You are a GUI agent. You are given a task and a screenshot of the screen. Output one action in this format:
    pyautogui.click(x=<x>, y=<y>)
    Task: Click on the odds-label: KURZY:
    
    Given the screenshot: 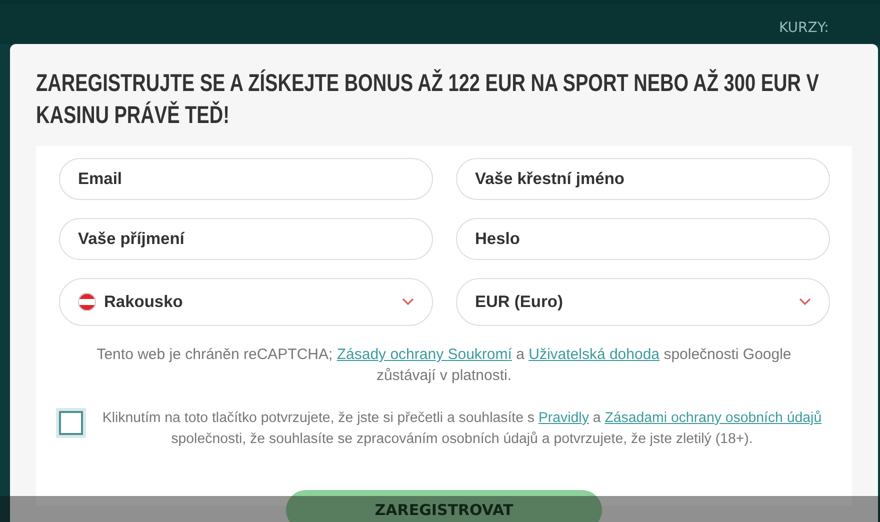 What is the action you would take?
    pyautogui.click(x=804, y=28)
    